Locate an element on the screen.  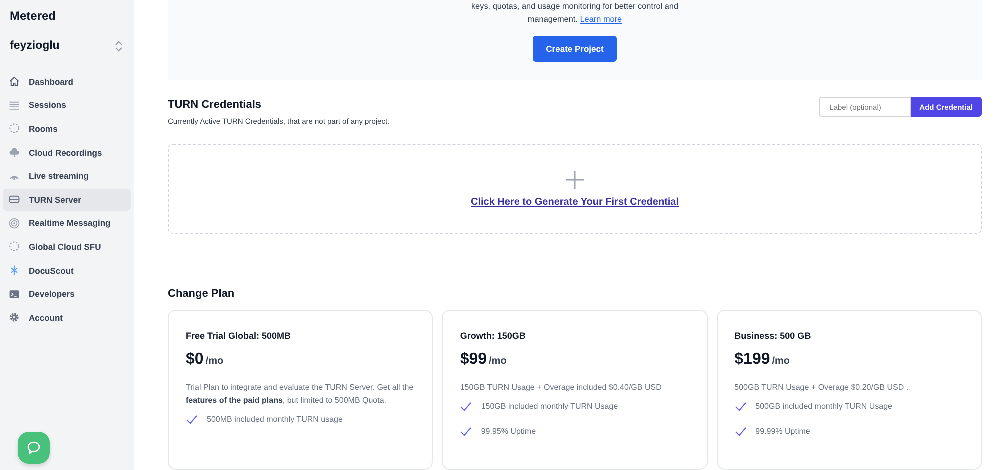
plan-price: $199 is located at coordinates (752, 360).